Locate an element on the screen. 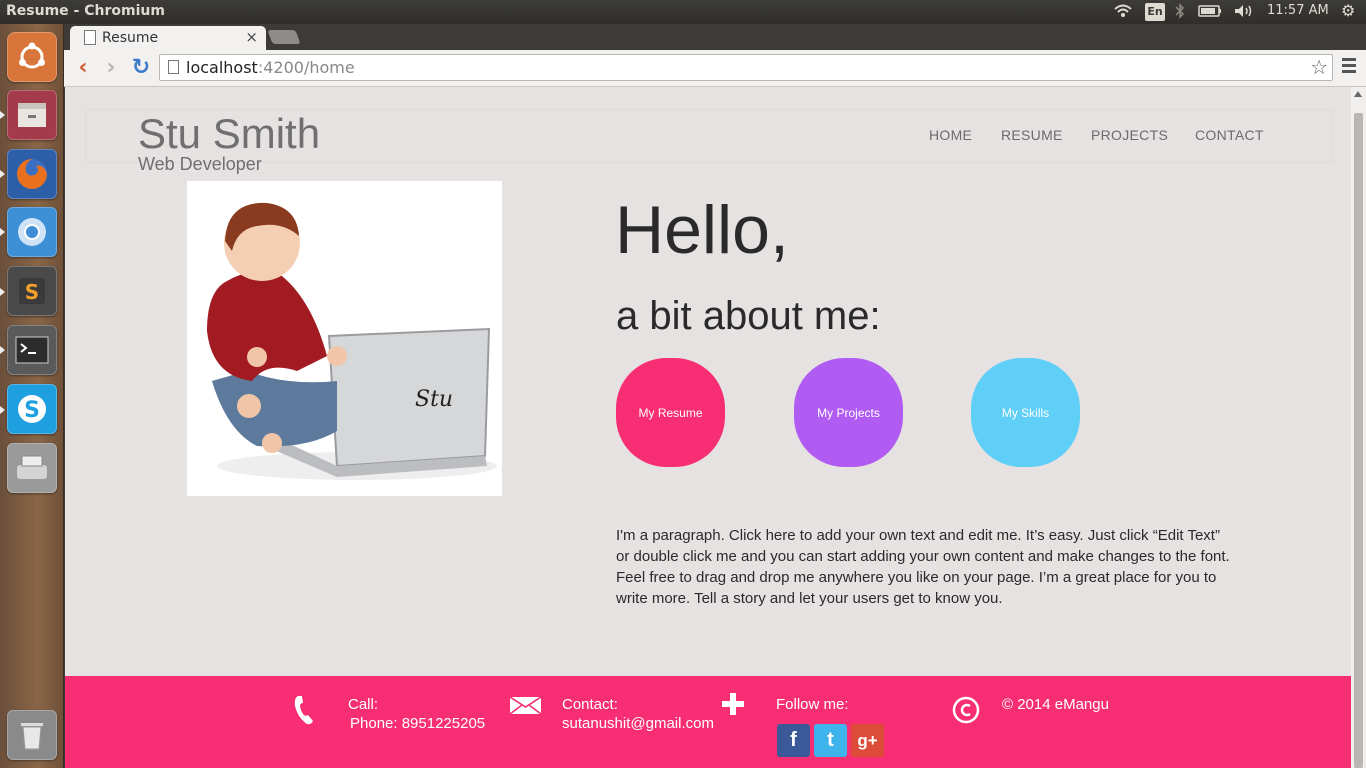 This screenshot has width=1366, height=768. sublime-text-icon: S is located at coordinates (32, 291).